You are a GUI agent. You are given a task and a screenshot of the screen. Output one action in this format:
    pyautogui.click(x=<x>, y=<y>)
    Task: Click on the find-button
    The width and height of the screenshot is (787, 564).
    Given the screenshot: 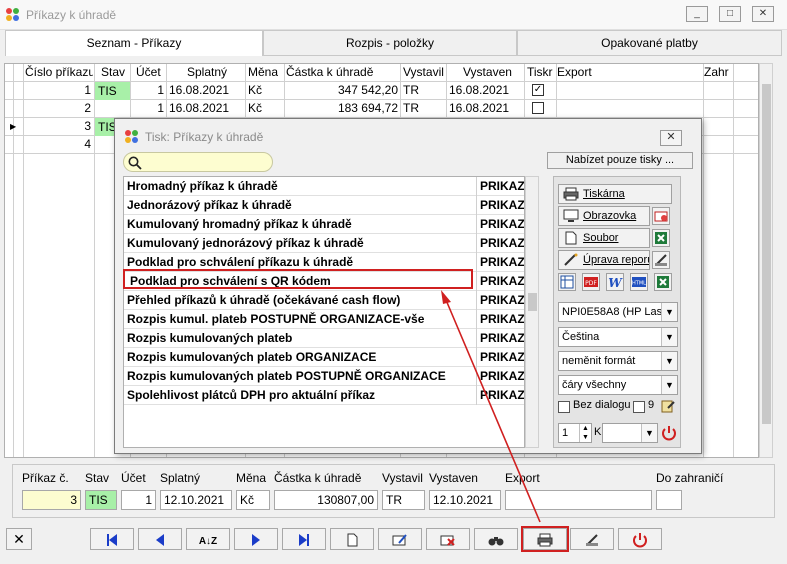 What is the action you would take?
    pyautogui.click(x=496, y=539)
    